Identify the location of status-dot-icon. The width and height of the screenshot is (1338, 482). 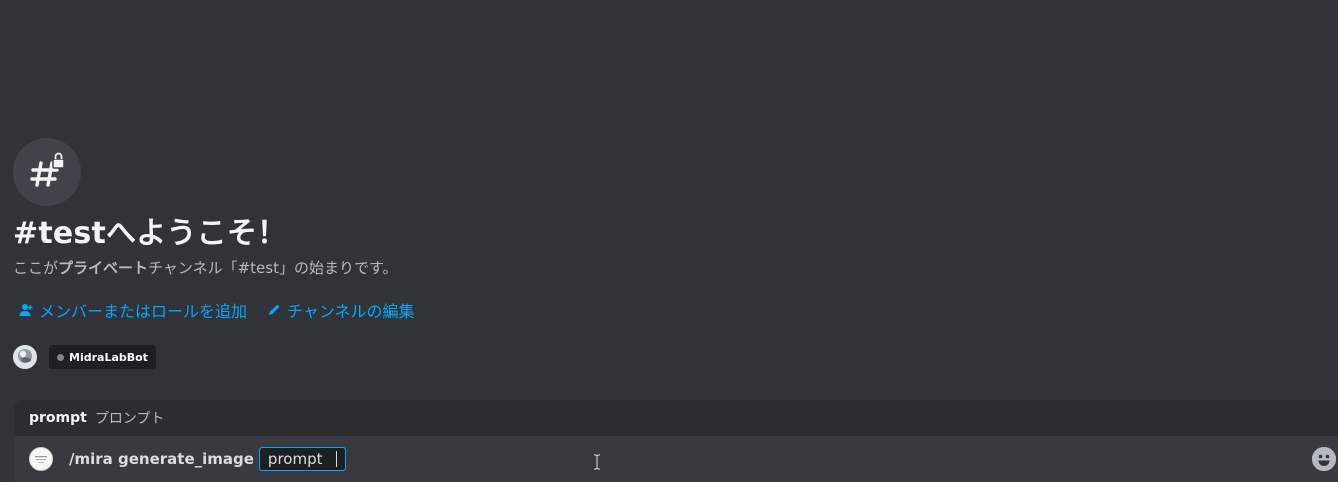
(60, 357).